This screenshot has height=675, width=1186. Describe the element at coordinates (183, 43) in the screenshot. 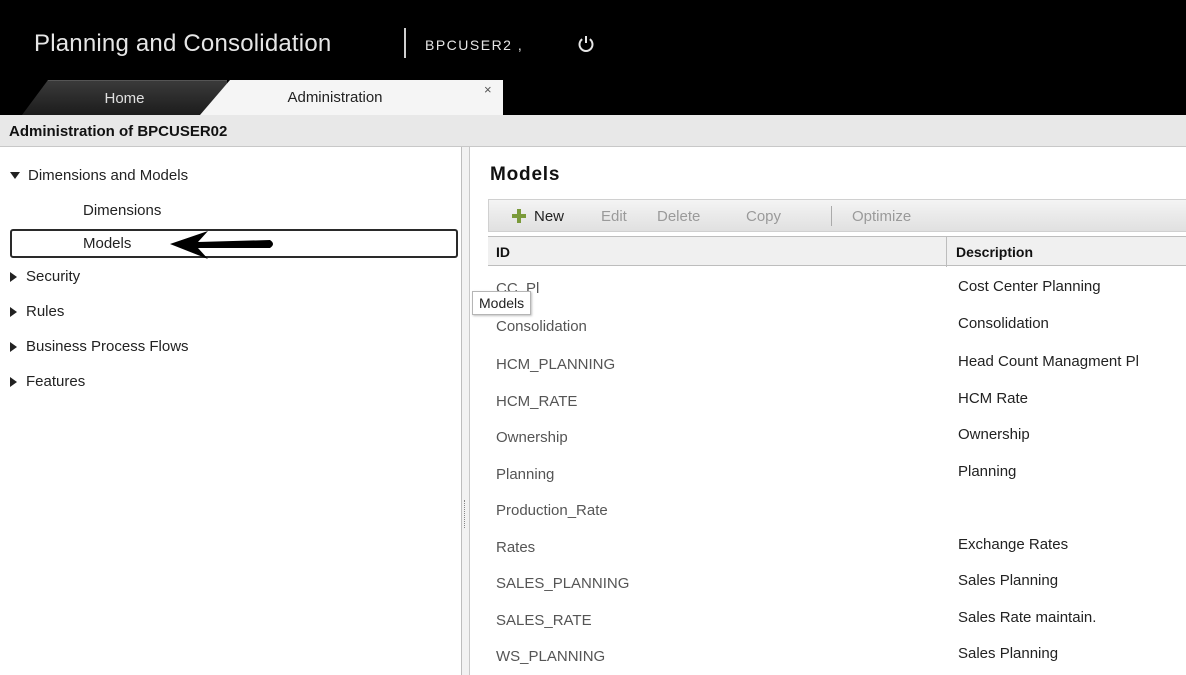

I see `app-title: Planning and Consolidation` at that location.